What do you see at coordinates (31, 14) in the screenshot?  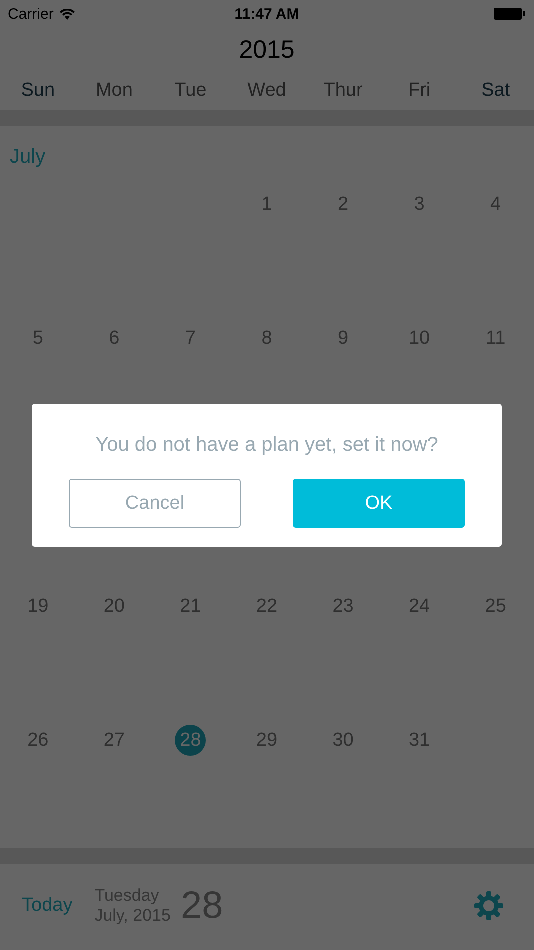 I see `carrier-label: Carrier` at bounding box center [31, 14].